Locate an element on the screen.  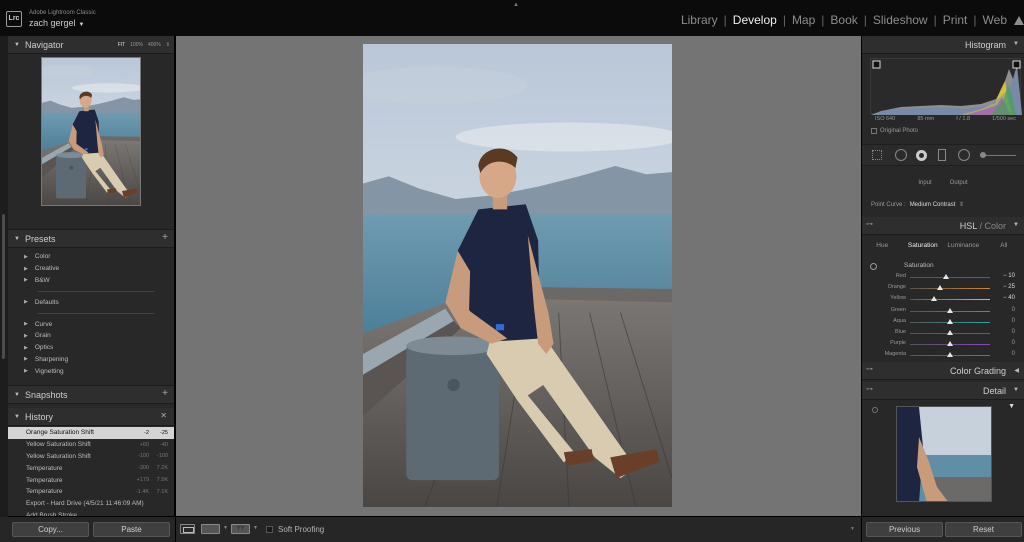
detail-preview is located at coordinates (944, 454).